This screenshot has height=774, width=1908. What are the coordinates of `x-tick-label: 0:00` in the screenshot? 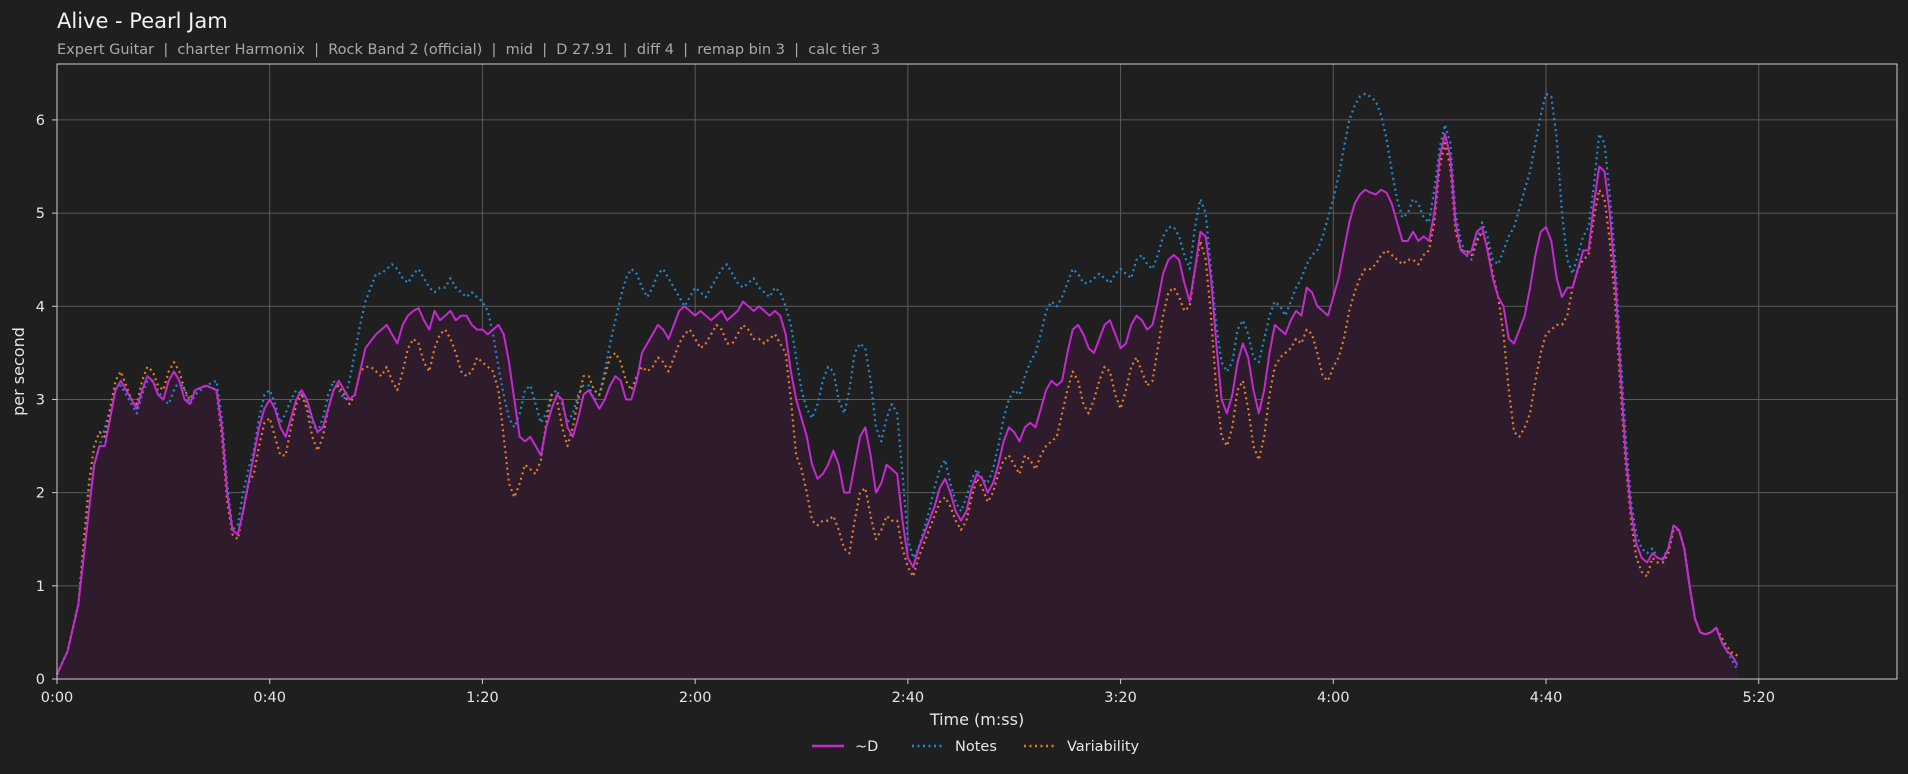 It's located at (57, 698).